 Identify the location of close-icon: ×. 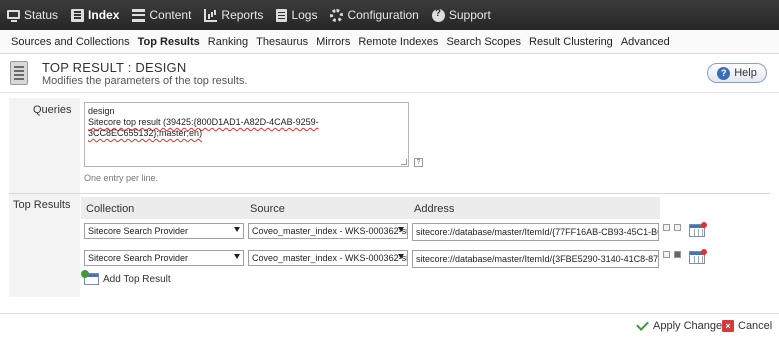
(728, 326).